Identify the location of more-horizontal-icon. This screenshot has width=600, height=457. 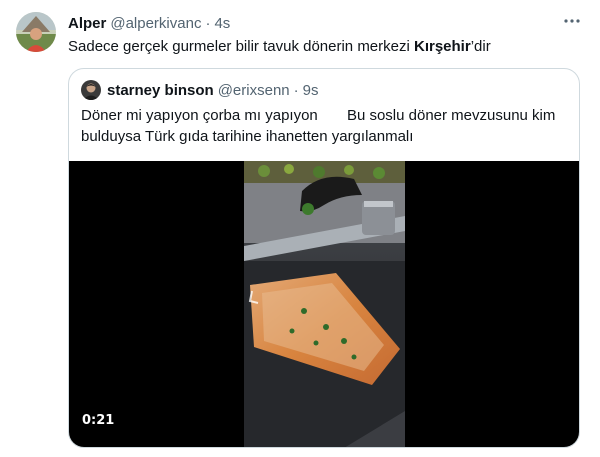
(572, 23).